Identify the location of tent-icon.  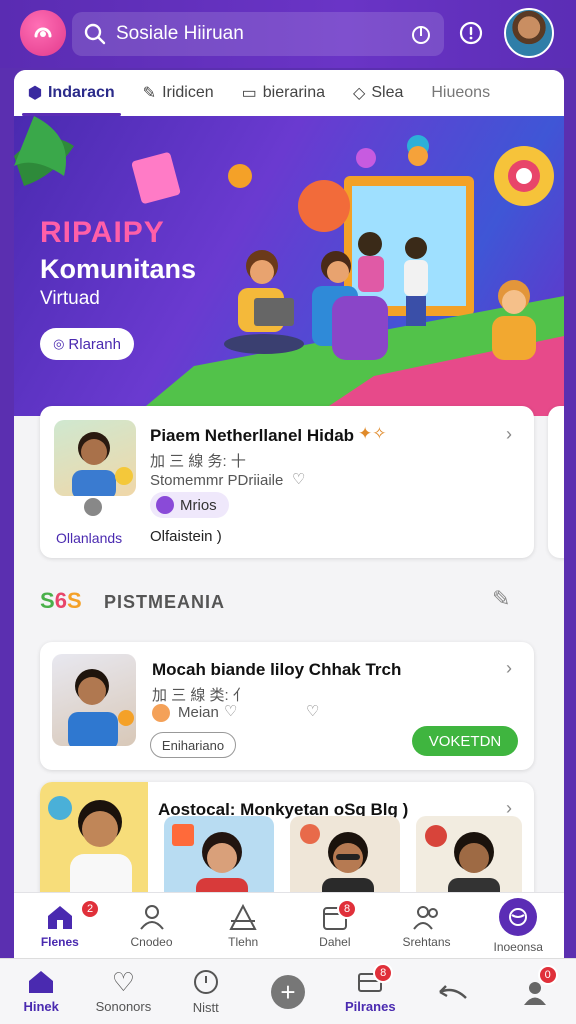
(243, 916).